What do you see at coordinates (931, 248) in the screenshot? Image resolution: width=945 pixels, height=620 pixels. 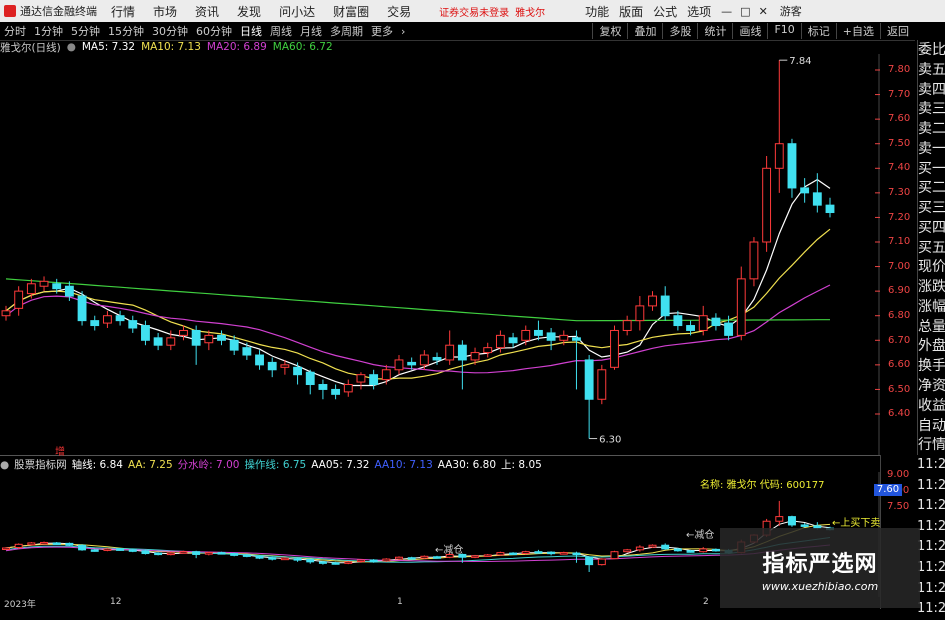 I see `sidebar-item: 买五` at bounding box center [931, 248].